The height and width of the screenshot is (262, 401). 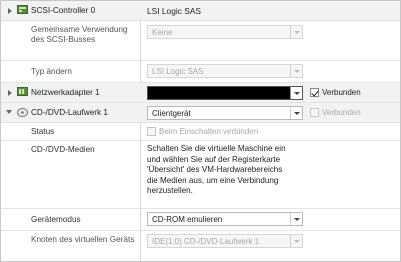 I want to click on virtual-node-select: IDE(1:0) CD-/DVD-Laufwerk 1, so click(x=225, y=241).